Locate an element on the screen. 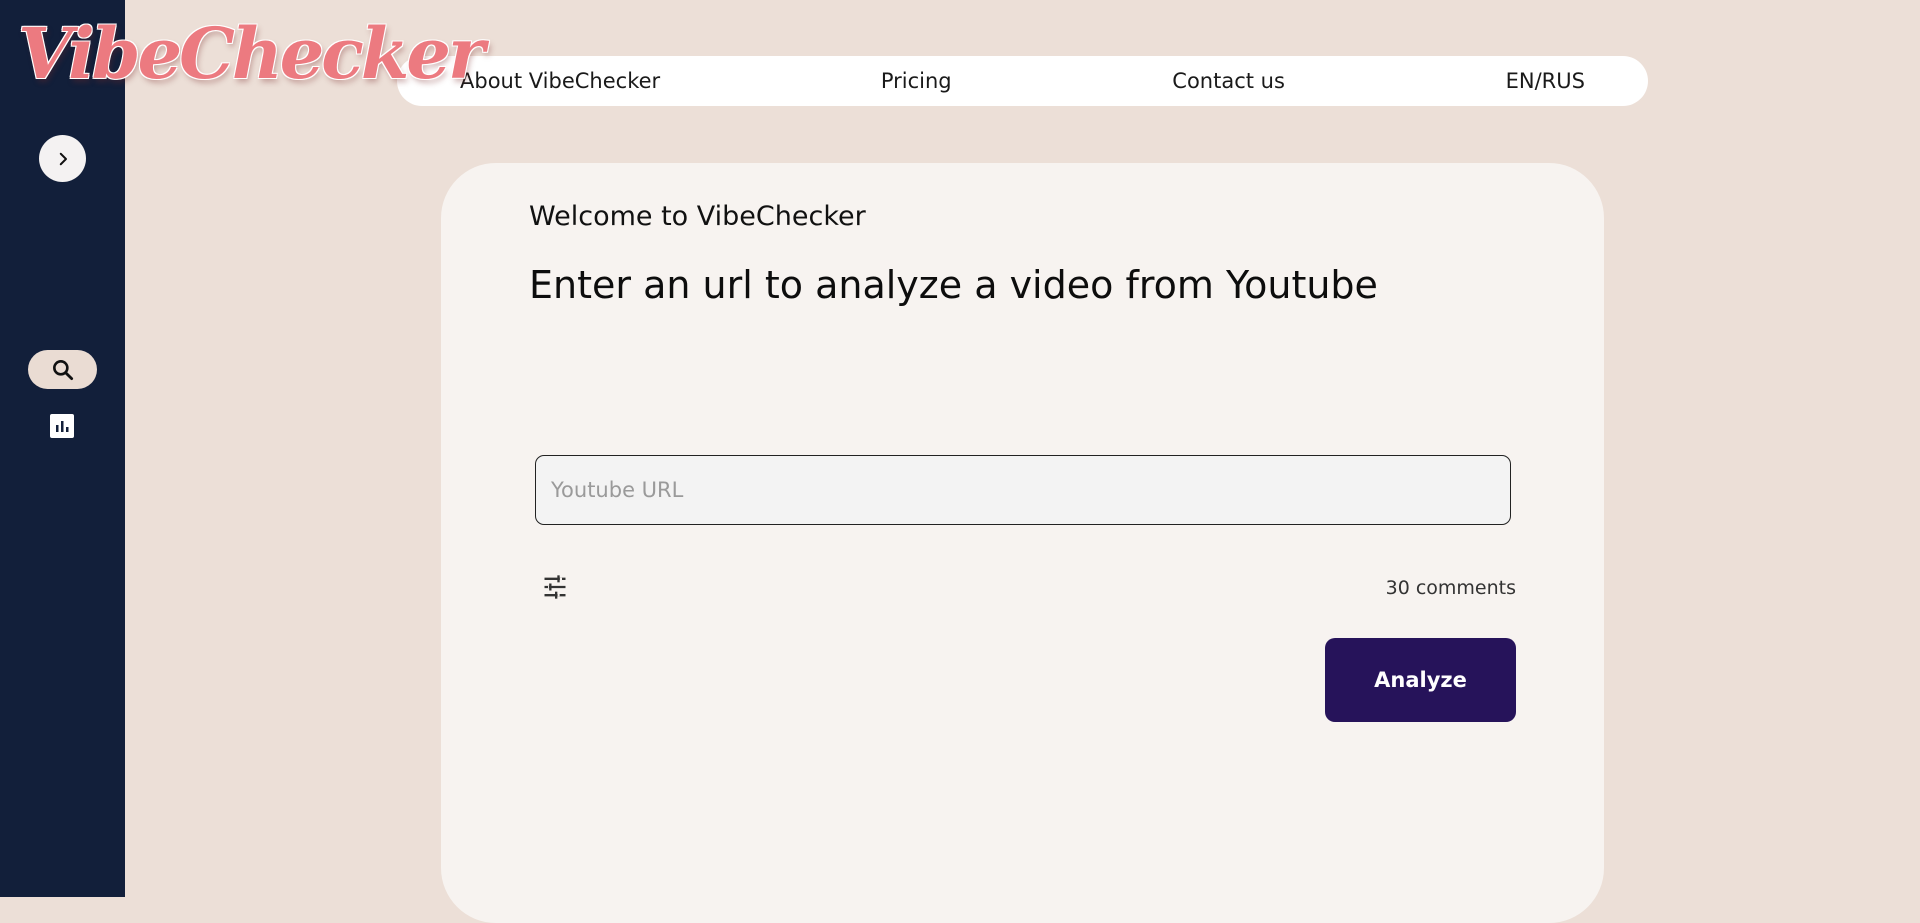 This screenshot has width=1920, height=923. nav-link-pricing: Pricing is located at coordinates (916, 81).